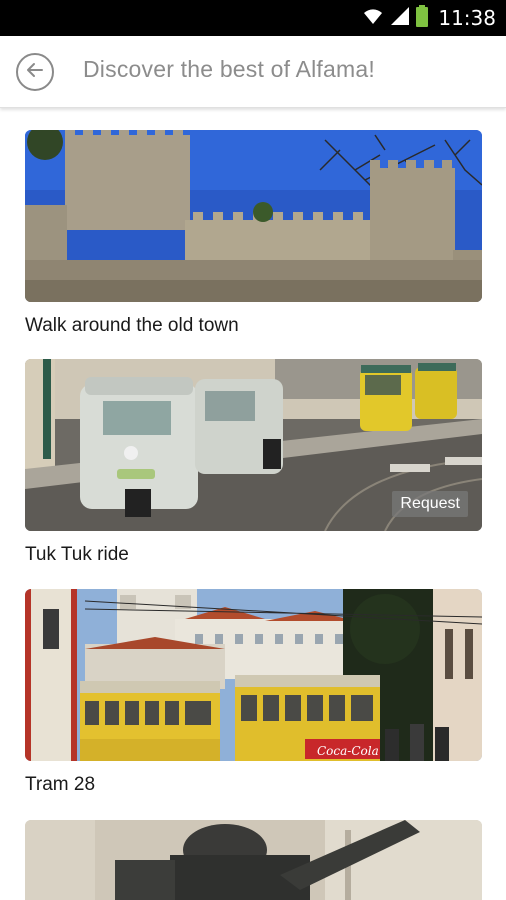 The image size is (506, 900). I want to click on app-bar: Discover the best of Alfama!, so click(253, 72).